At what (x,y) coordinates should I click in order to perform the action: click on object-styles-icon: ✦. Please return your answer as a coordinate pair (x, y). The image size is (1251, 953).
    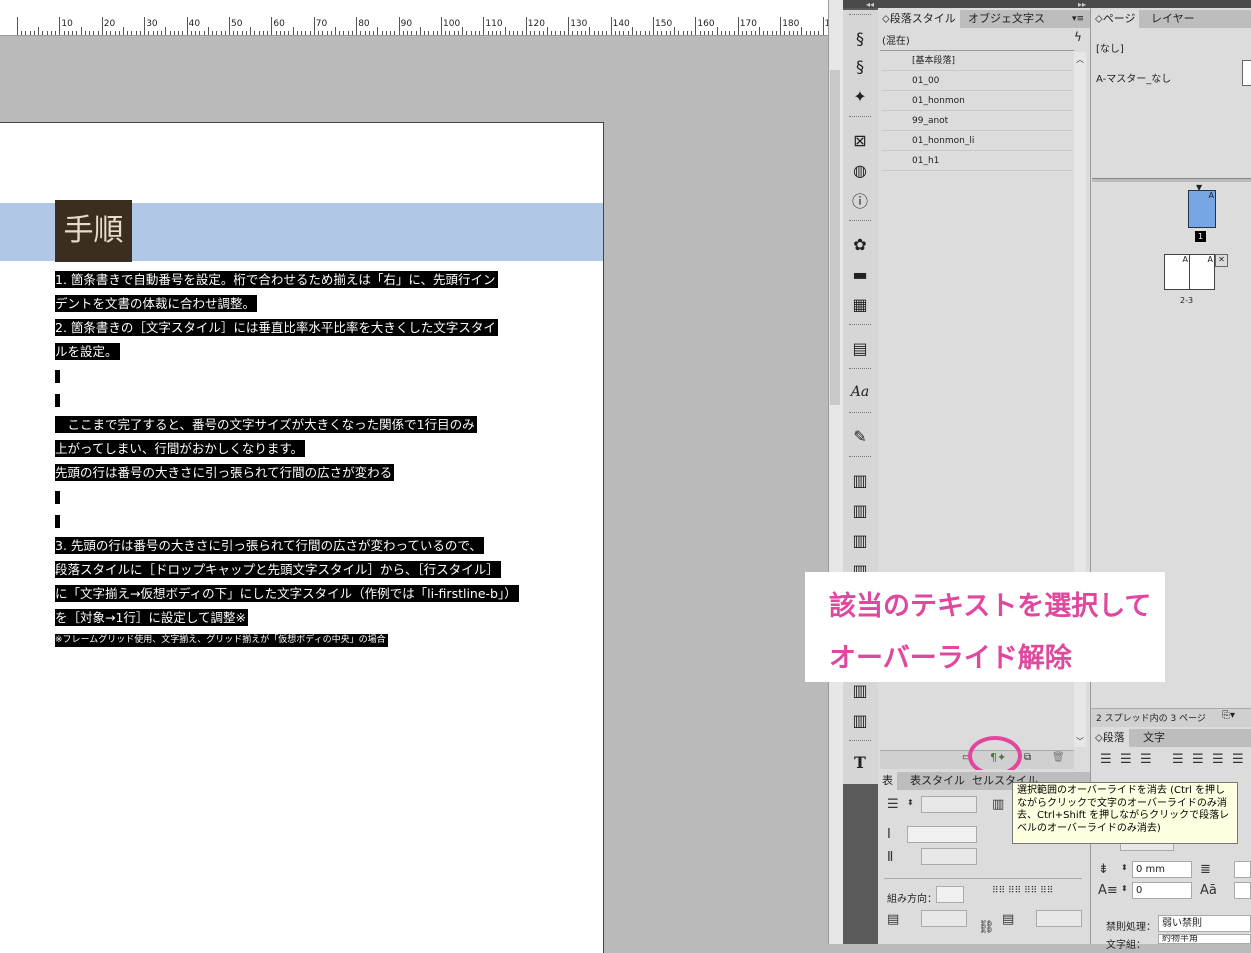
    Looking at the image, I should click on (860, 96).